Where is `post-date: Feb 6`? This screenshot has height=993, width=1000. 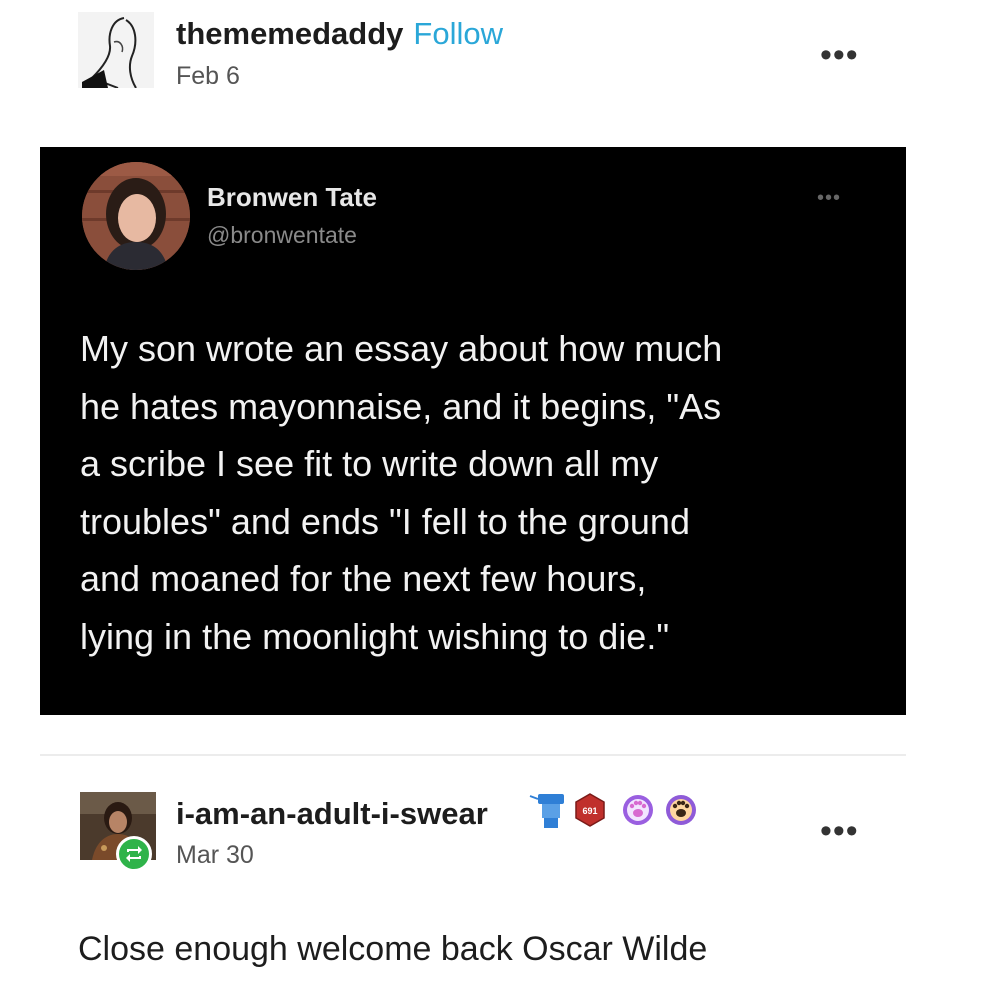
post-date: Feb 6 is located at coordinates (208, 76).